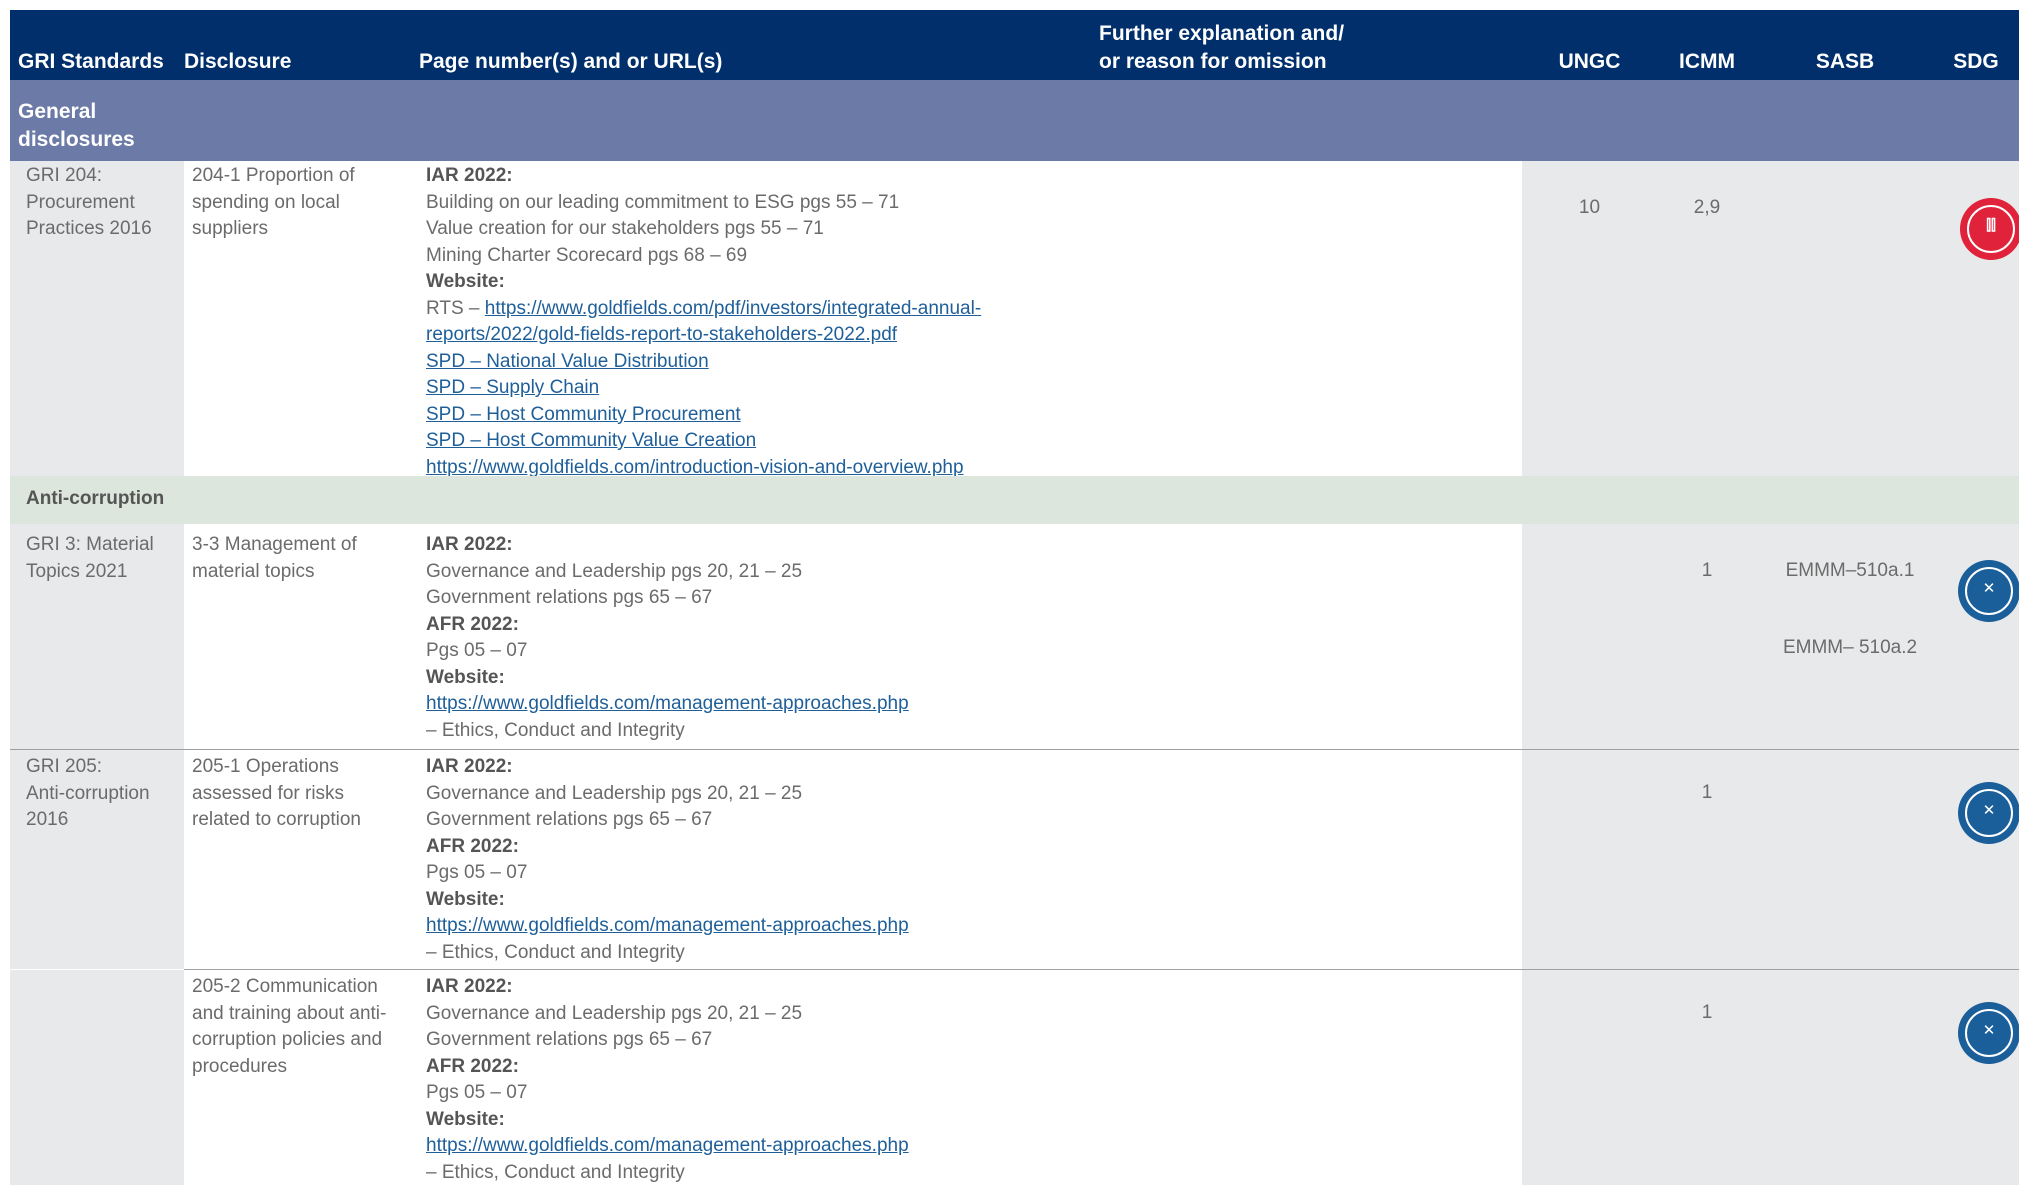  What do you see at coordinates (303, 558) in the screenshot?
I see `row-disclosure: 3-3 Management of material topics` at bounding box center [303, 558].